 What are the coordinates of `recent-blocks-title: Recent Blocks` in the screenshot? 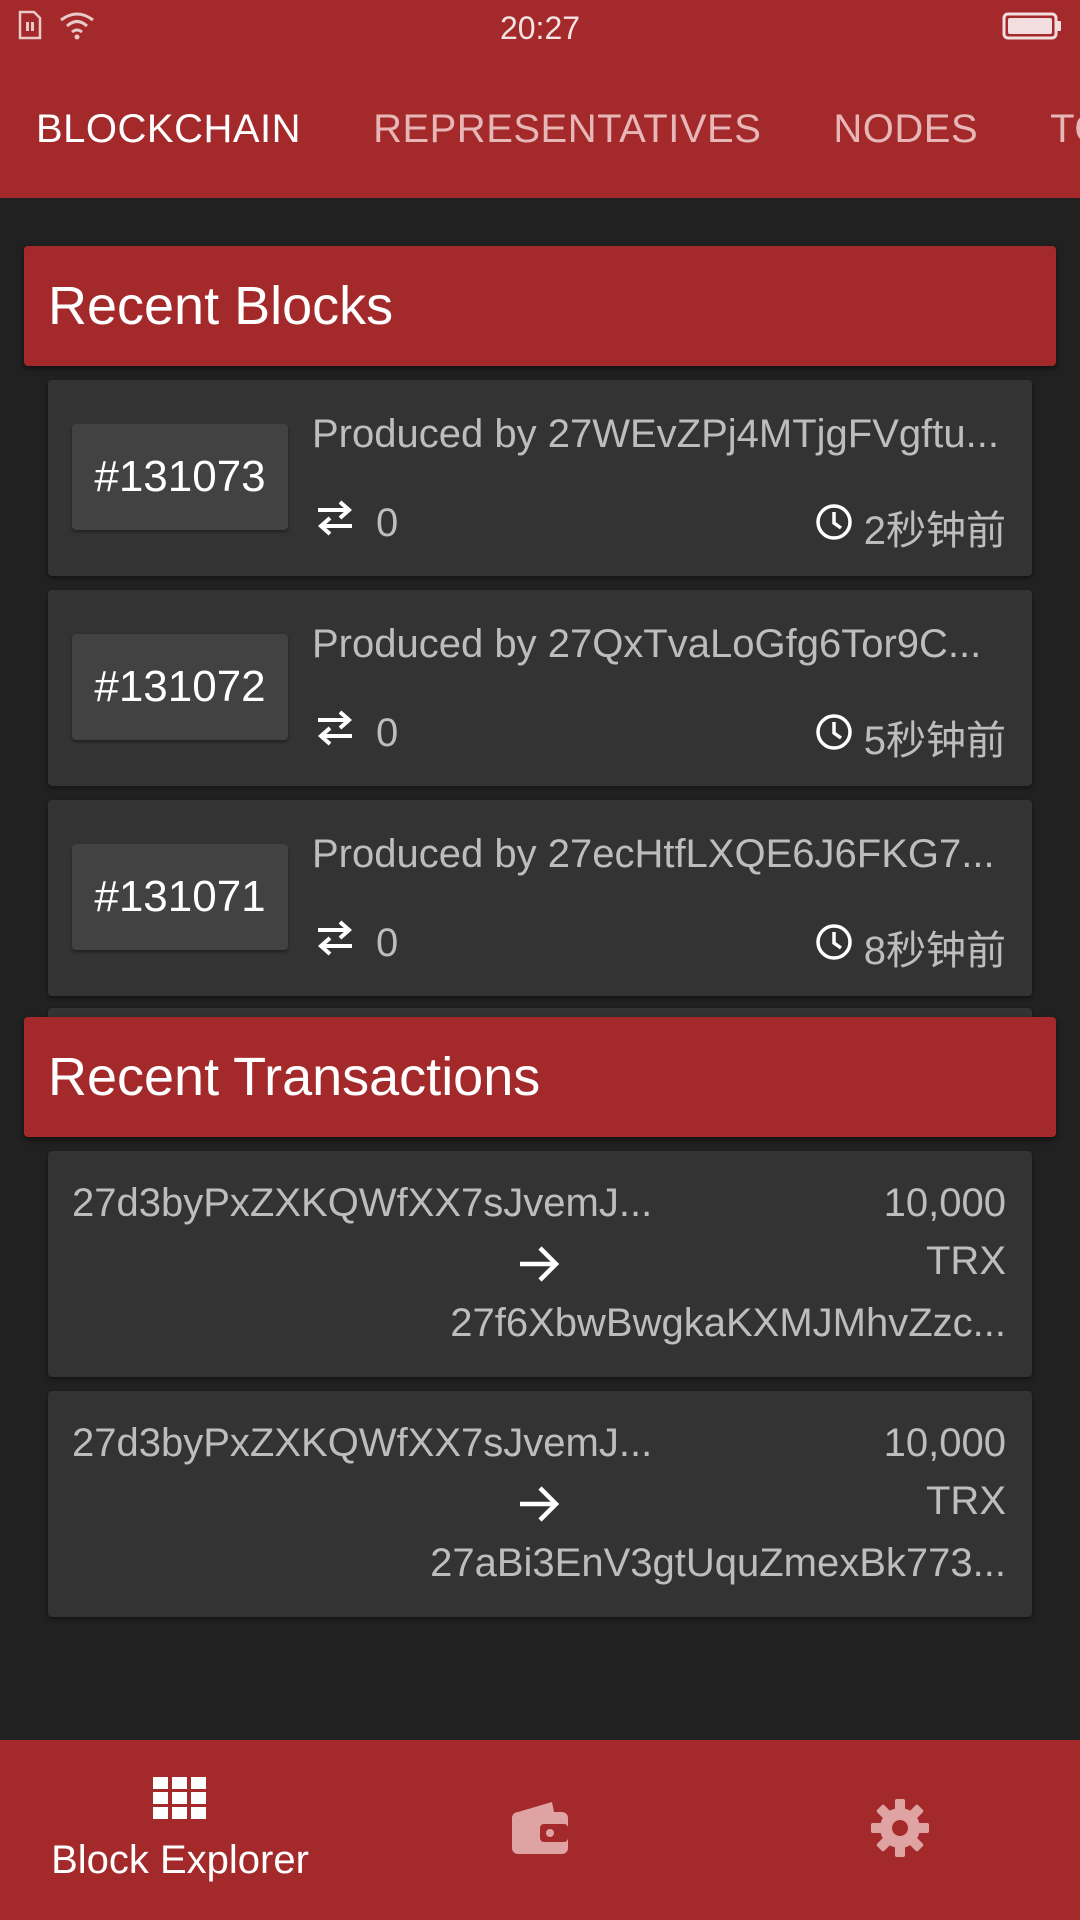 It's located at (221, 306).